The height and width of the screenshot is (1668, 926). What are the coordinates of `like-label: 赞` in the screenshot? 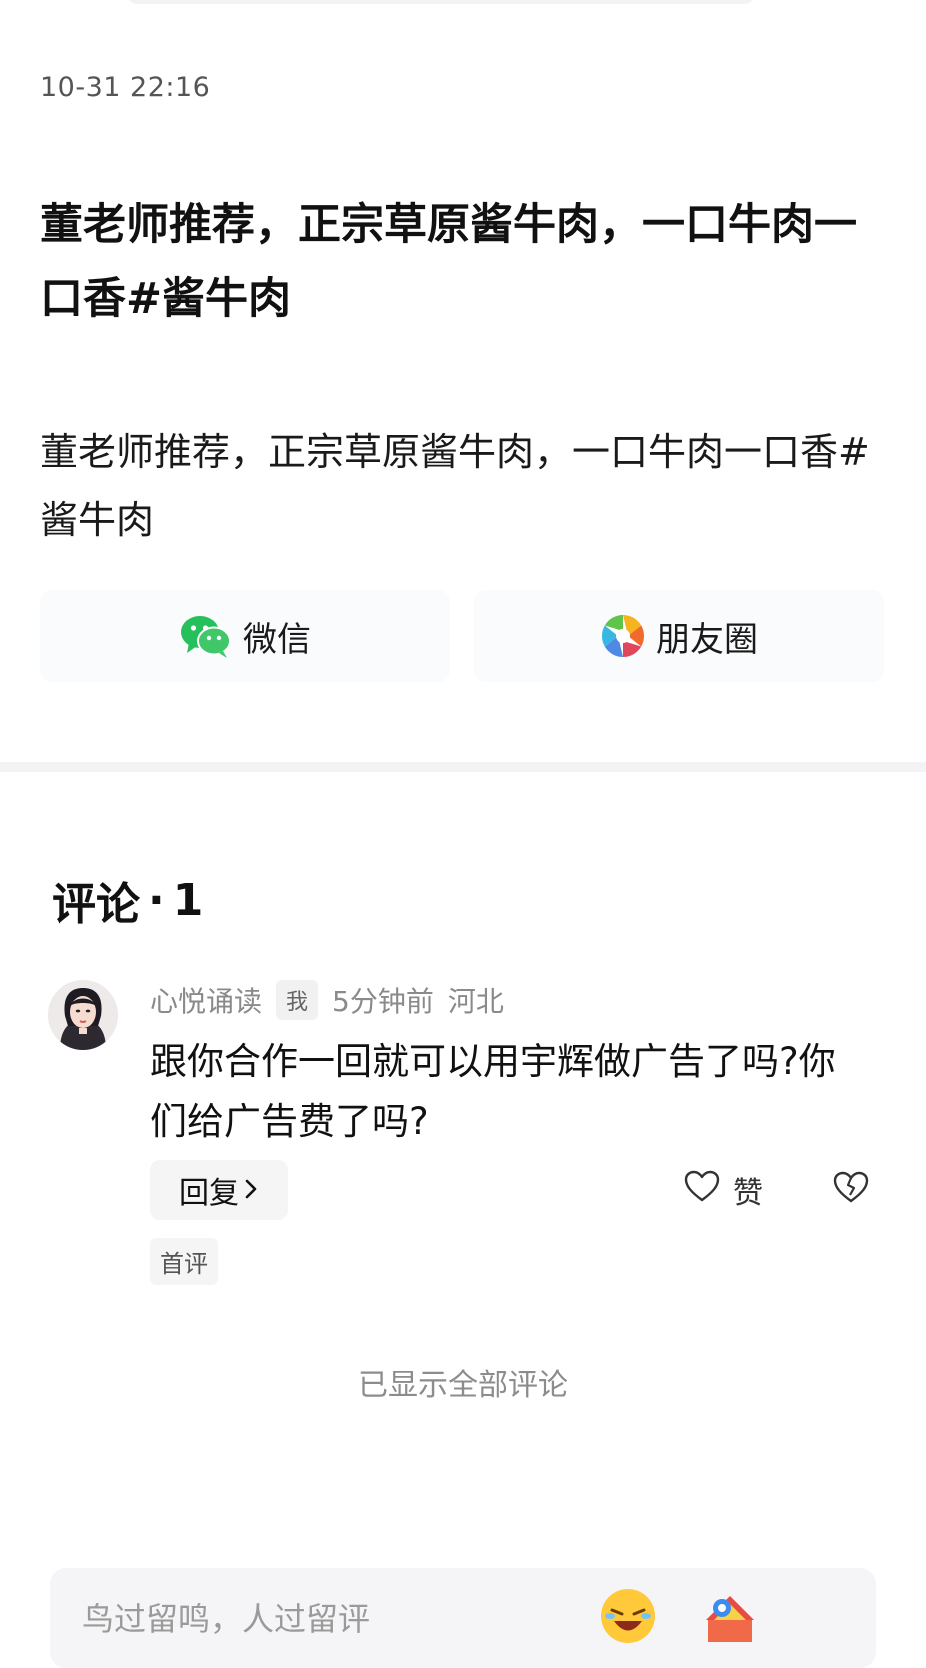 It's located at (748, 1193).